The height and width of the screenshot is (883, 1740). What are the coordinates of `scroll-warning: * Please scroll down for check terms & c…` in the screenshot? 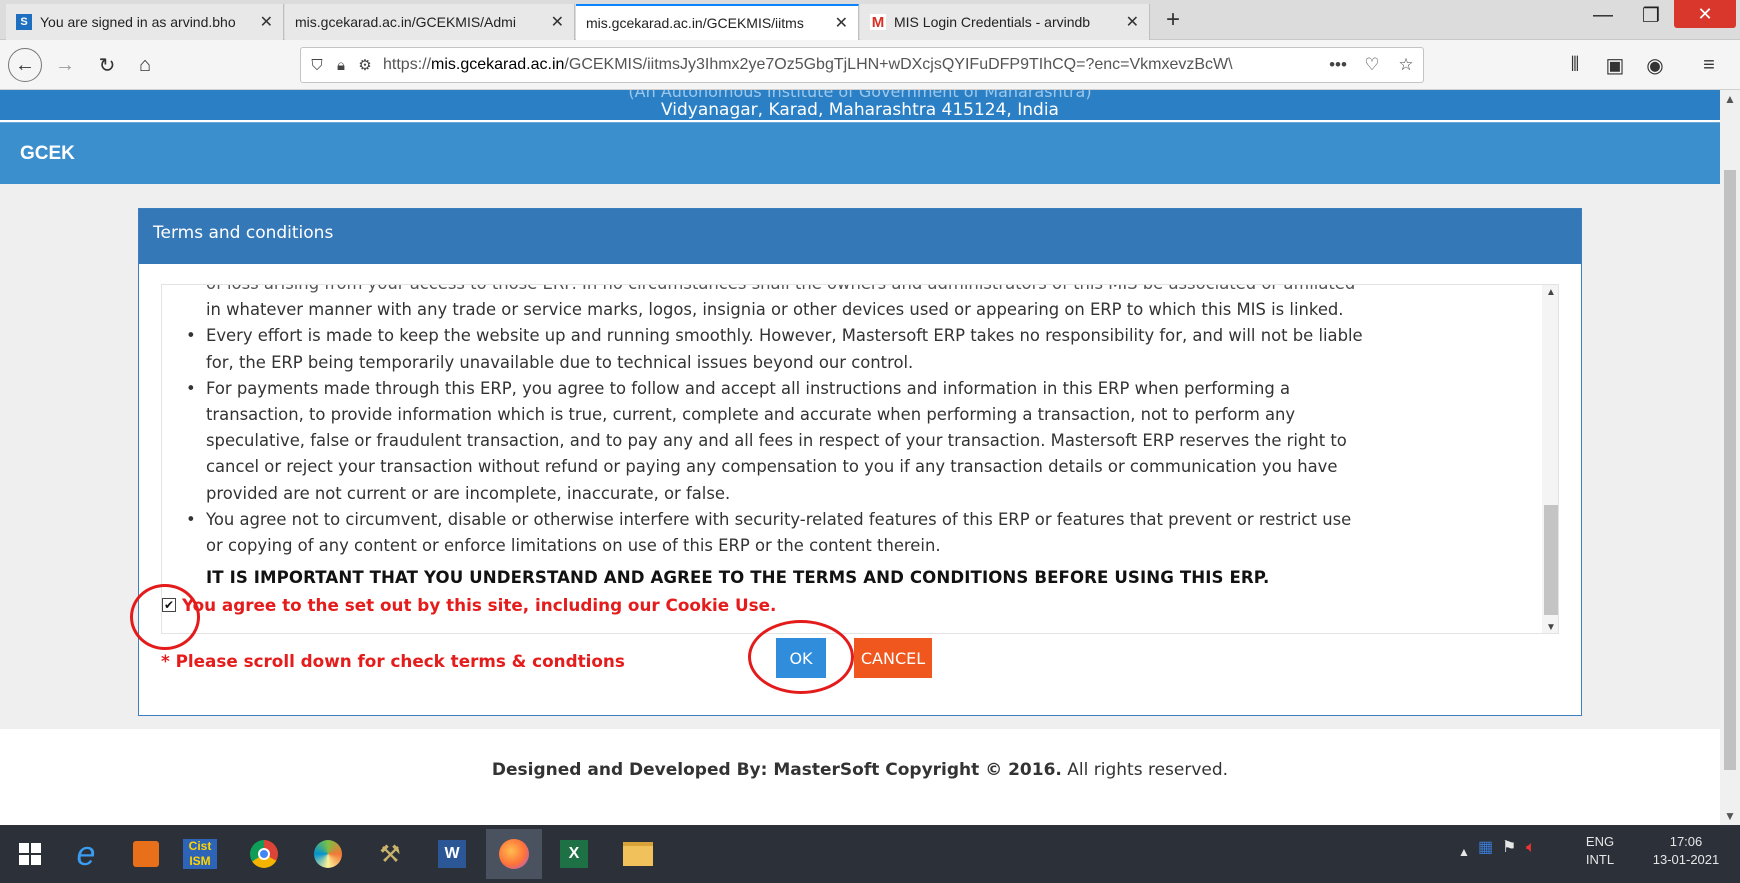 It's located at (393, 661).